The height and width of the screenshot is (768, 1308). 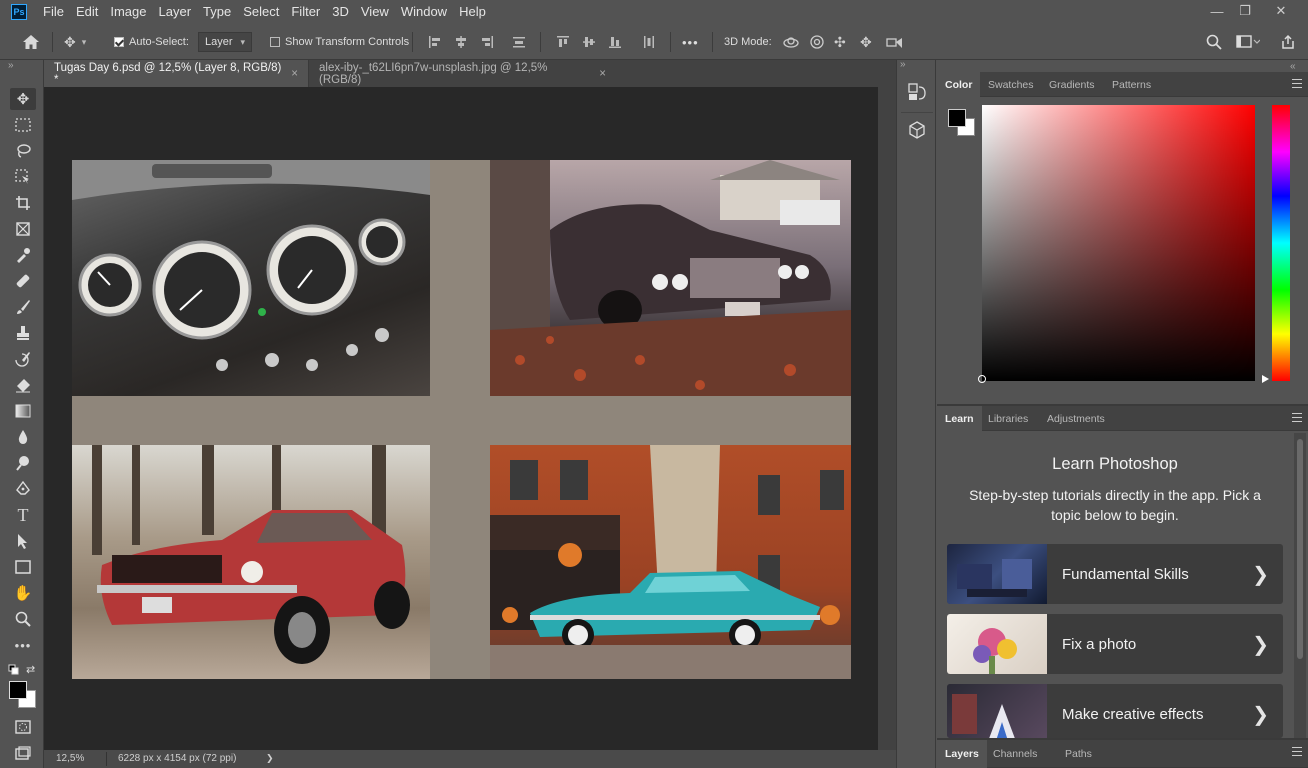 What do you see at coordinates (519, 42) in the screenshot?
I see `distribute-vertical-icon` at bounding box center [519, 42].